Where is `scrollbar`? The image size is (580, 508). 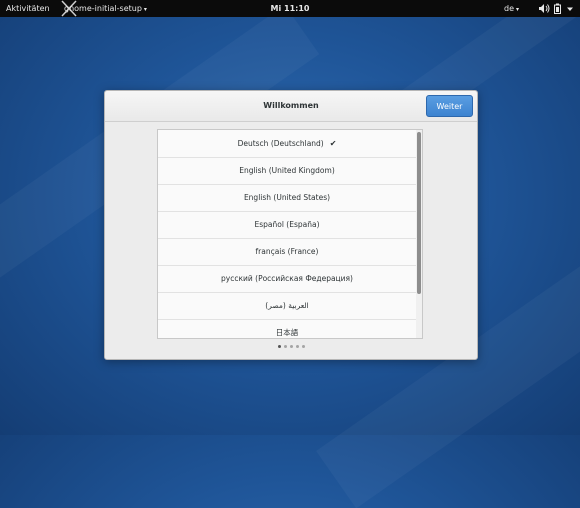
scrollbar is located at coordinates (419, 234).